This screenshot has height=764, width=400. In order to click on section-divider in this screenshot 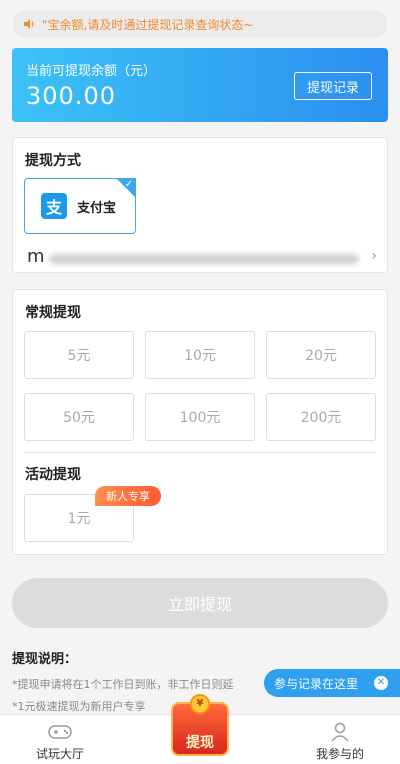, I will do `click(200, 452)`.